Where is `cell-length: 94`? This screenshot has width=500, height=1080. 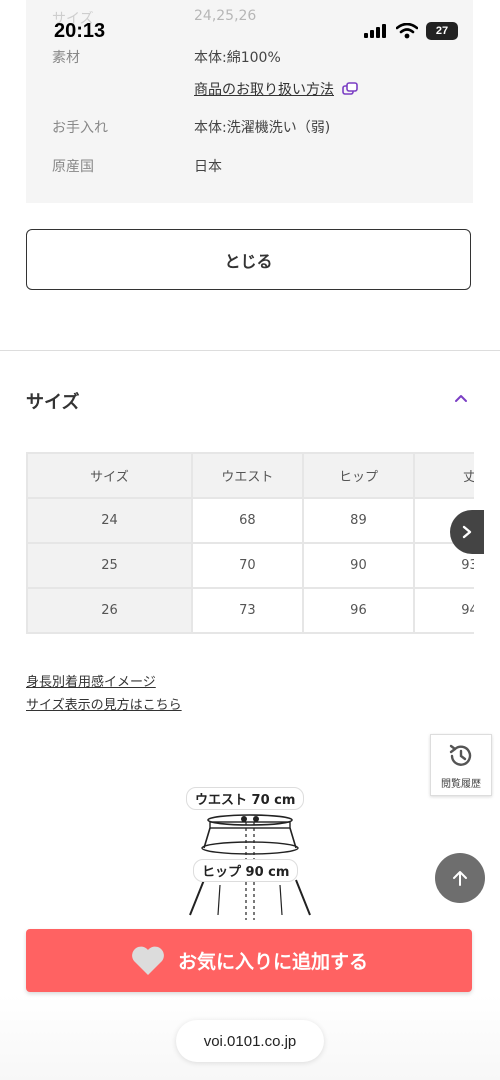
cell-length: 94 is located at coordinates (443, 610).